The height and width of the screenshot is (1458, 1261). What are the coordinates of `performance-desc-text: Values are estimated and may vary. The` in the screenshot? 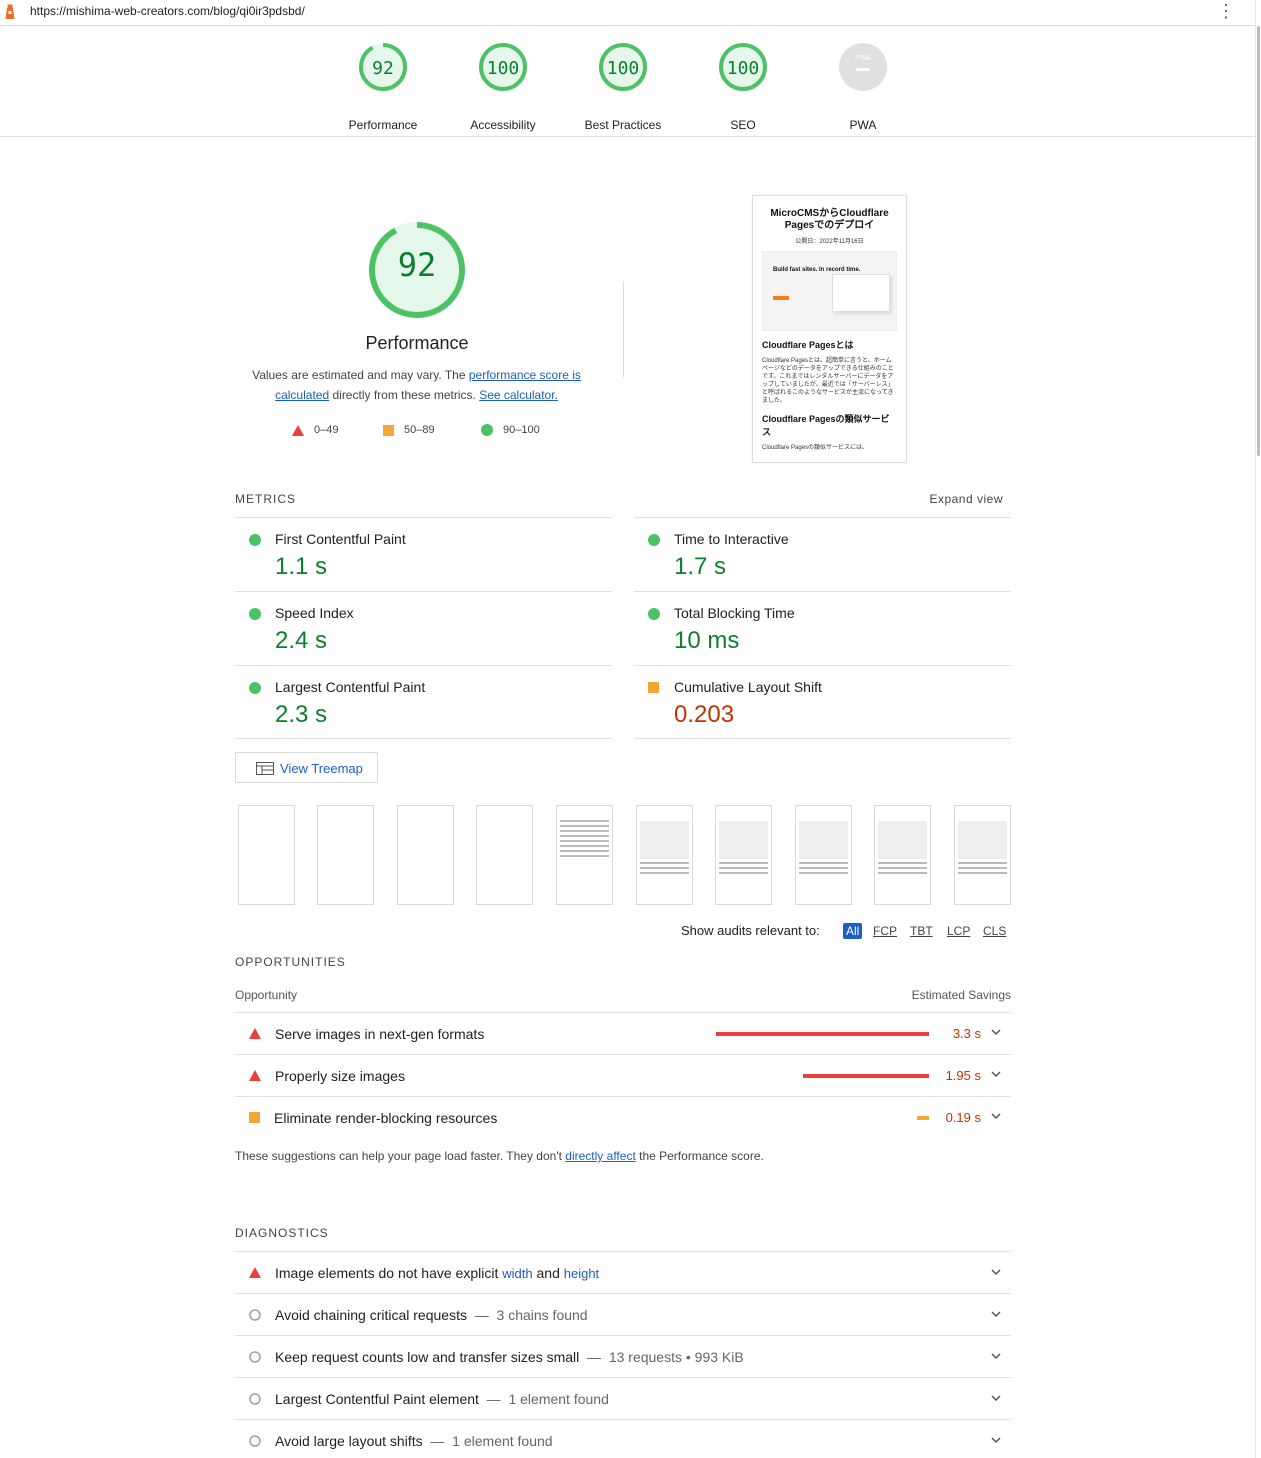 It's located at (360, 375).